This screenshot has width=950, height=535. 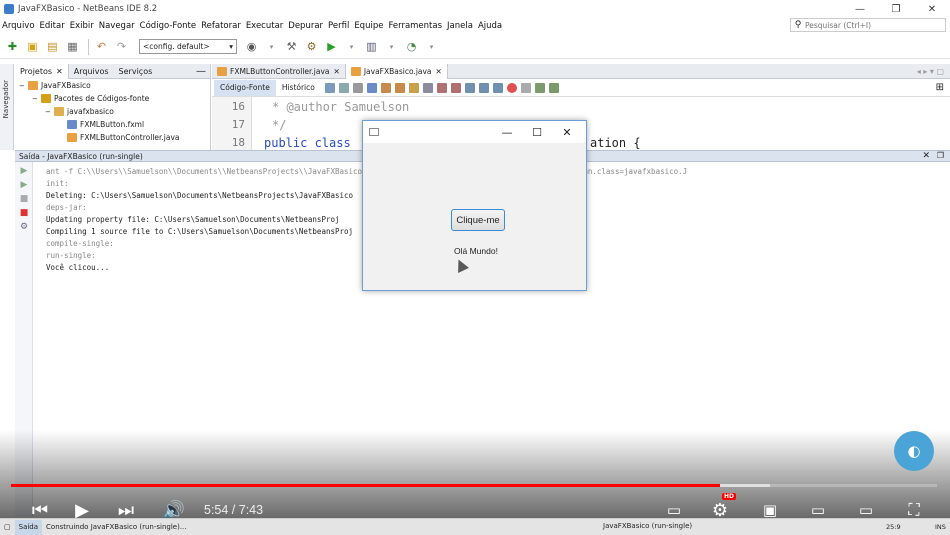 I want to click on tab-projetos: Projetos ✕, so click(x=42, y=71).